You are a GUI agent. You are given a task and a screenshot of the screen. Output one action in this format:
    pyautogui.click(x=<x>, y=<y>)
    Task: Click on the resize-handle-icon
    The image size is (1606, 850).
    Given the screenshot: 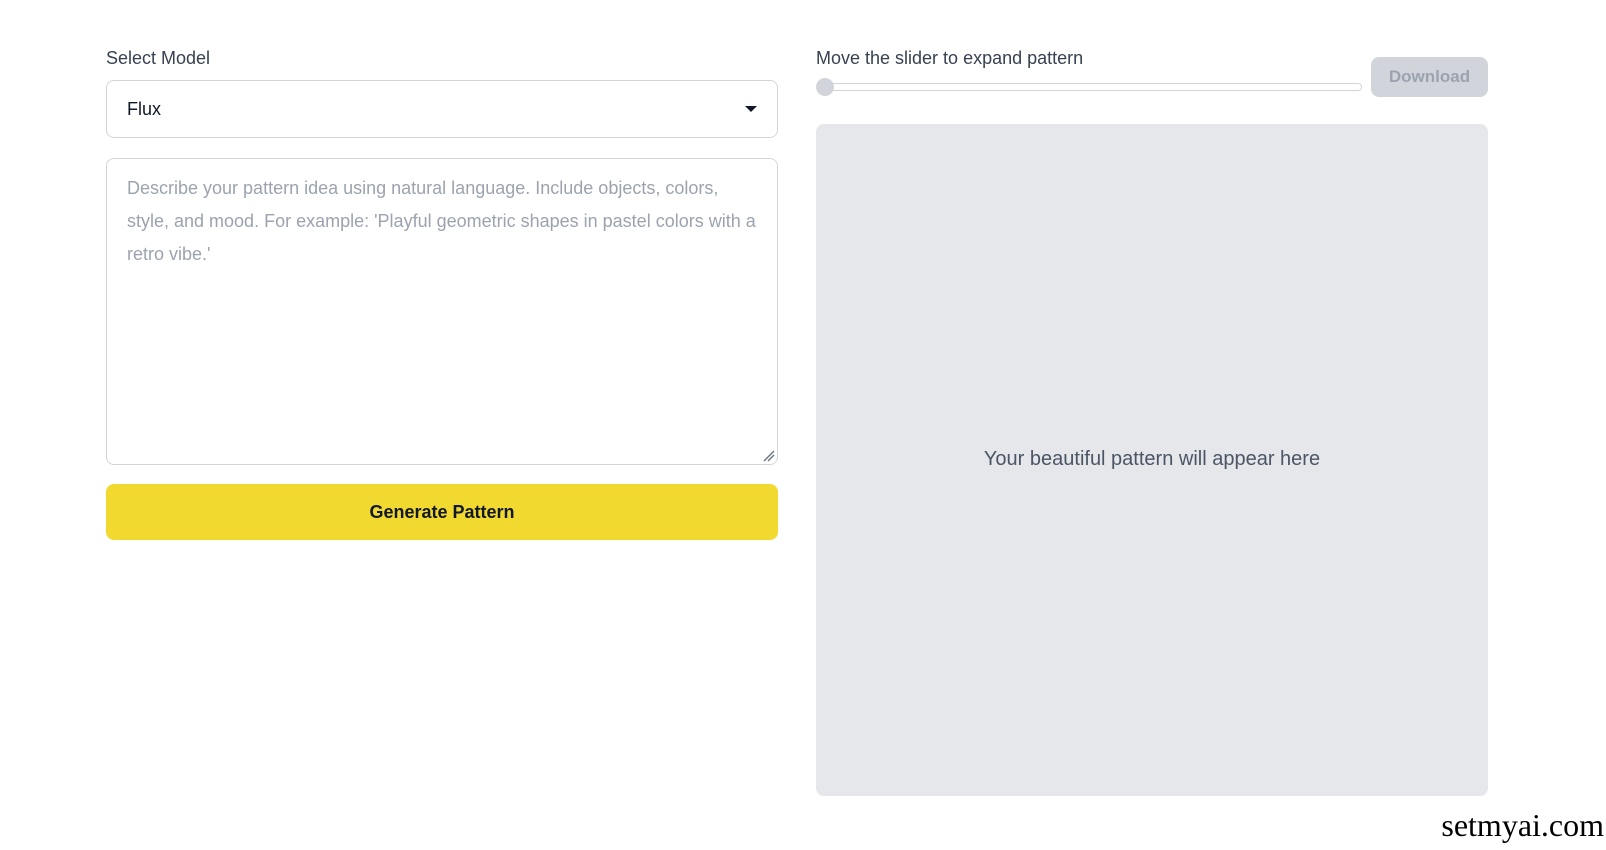 What is the action you would take?
    pyautogui.click(x=769, y=456)
    